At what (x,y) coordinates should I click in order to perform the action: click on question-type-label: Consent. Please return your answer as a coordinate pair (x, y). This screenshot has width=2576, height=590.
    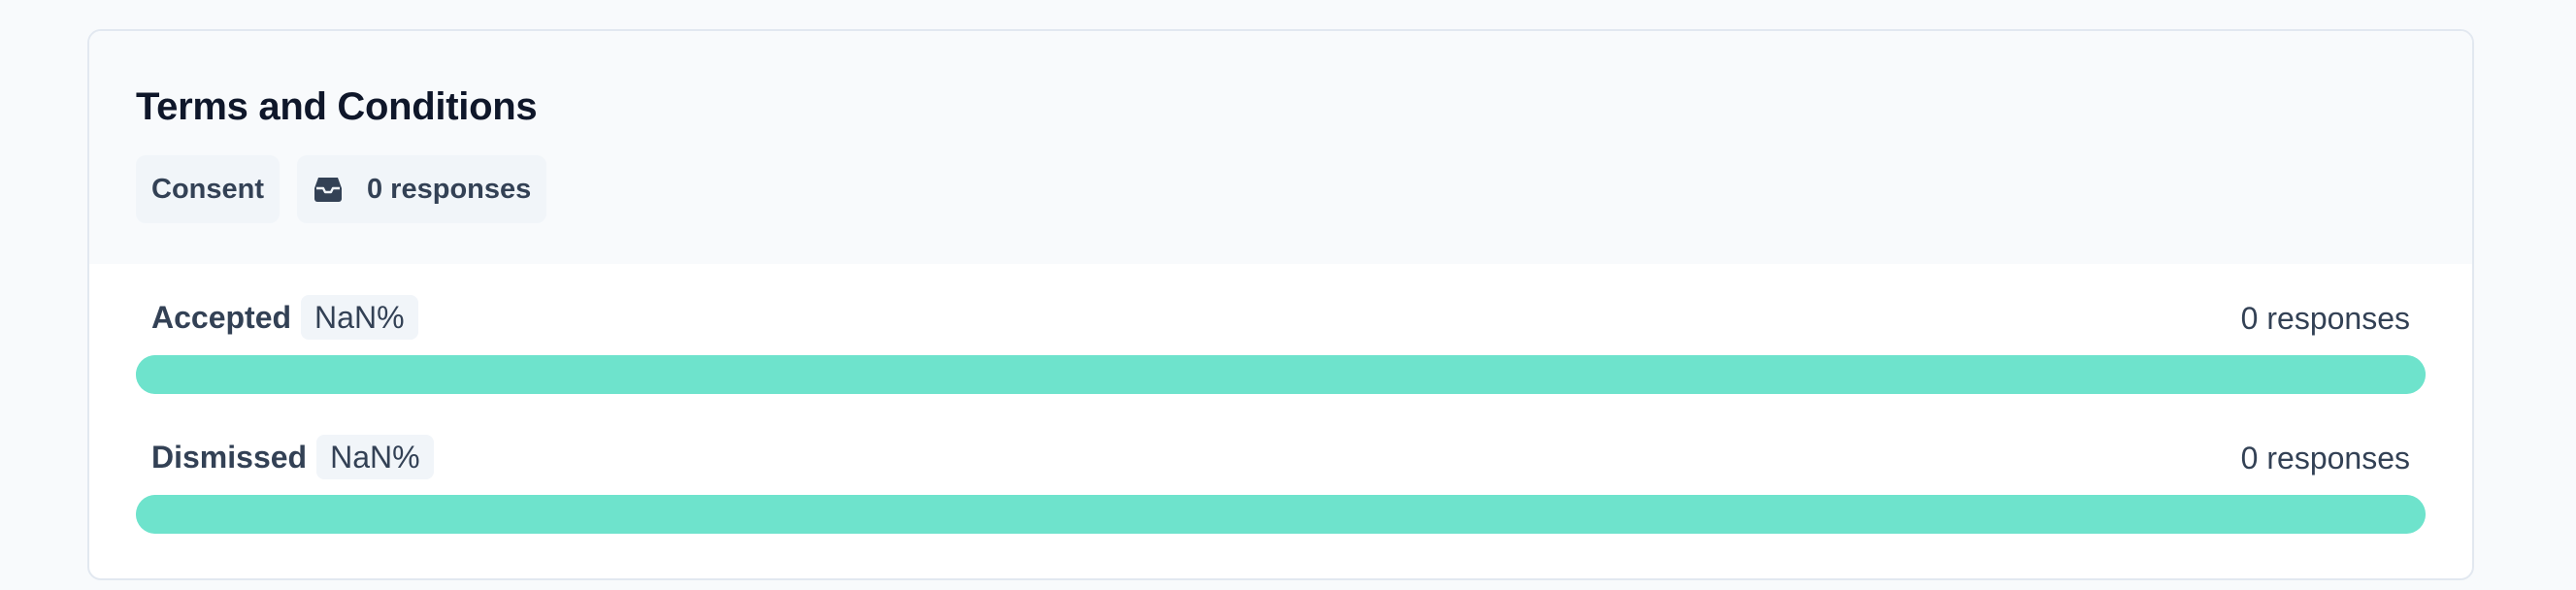
    Looking at the image, I should click on (207, 189).